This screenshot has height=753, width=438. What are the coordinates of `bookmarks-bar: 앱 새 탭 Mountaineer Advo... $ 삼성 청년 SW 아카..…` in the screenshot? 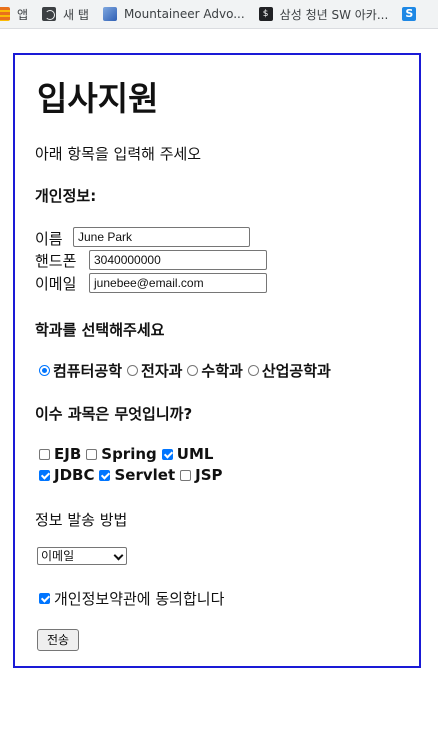 It's located at (219, 14).